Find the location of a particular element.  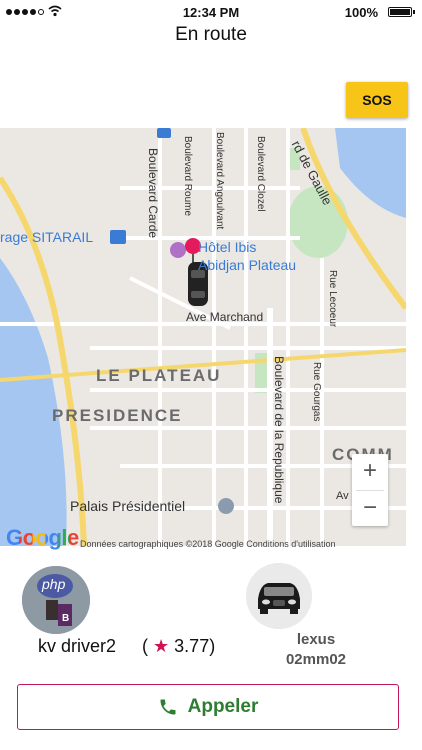

driver-rating: ( ★ 3.77) is located at coordinates (178, 646).